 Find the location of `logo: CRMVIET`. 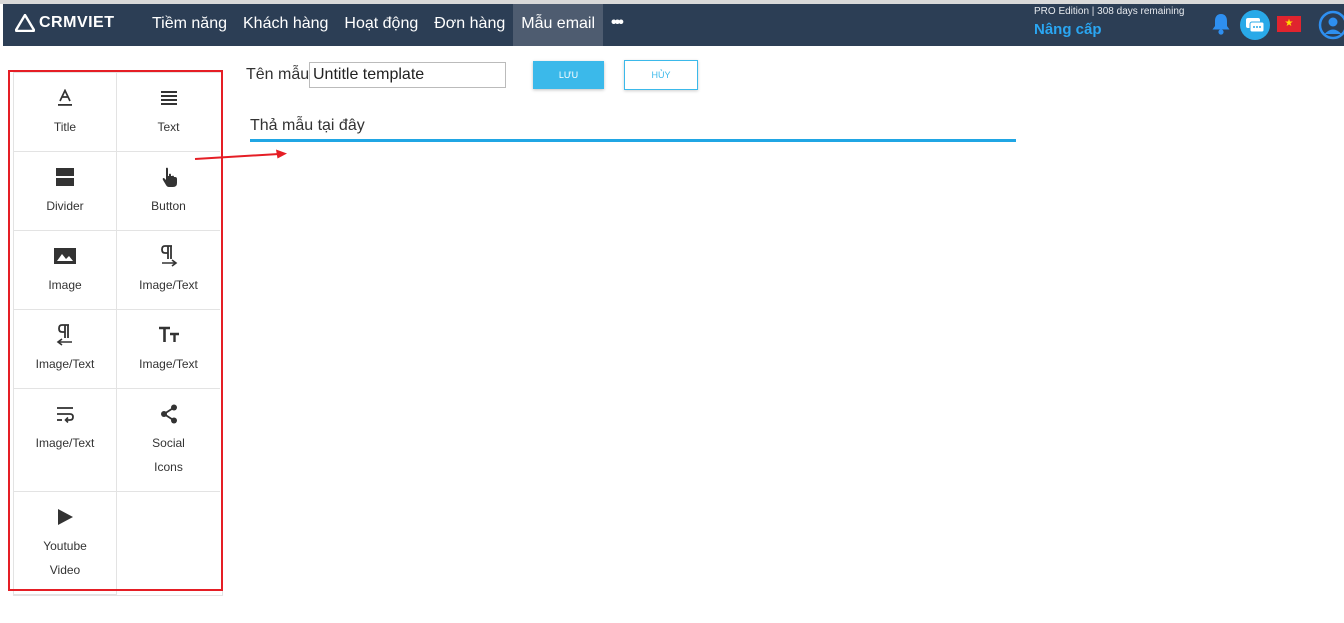

logo: CRMVIET is located at coordinates (65, 23).